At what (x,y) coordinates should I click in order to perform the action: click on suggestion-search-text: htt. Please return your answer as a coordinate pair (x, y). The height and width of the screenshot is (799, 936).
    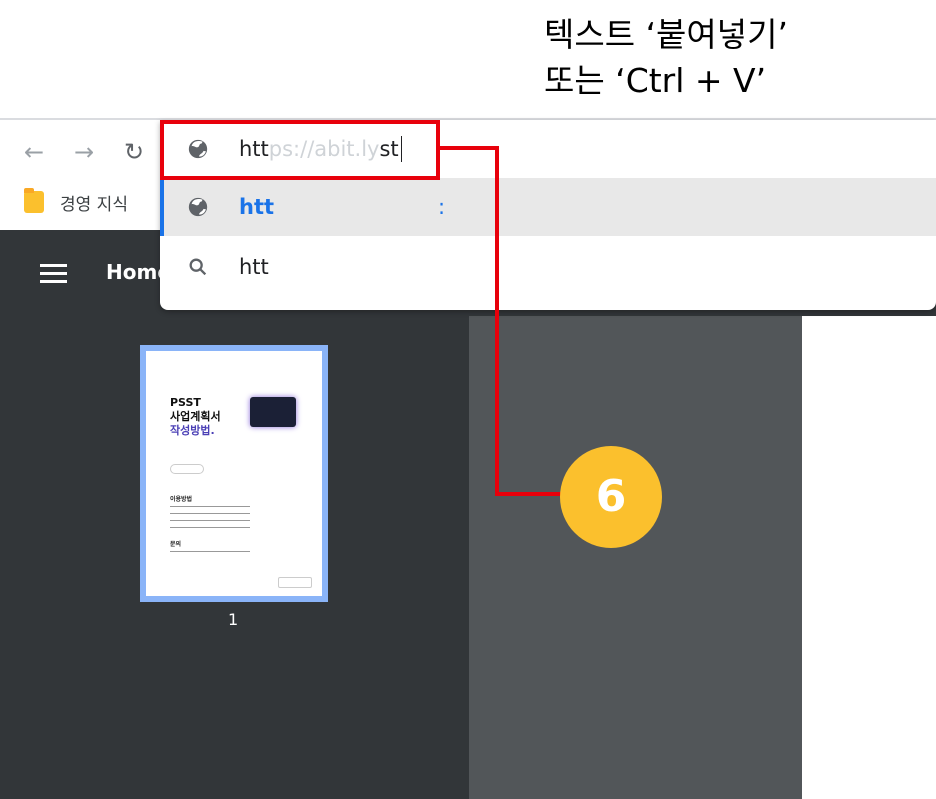
    Looking at the image, I should click on (254, 267).